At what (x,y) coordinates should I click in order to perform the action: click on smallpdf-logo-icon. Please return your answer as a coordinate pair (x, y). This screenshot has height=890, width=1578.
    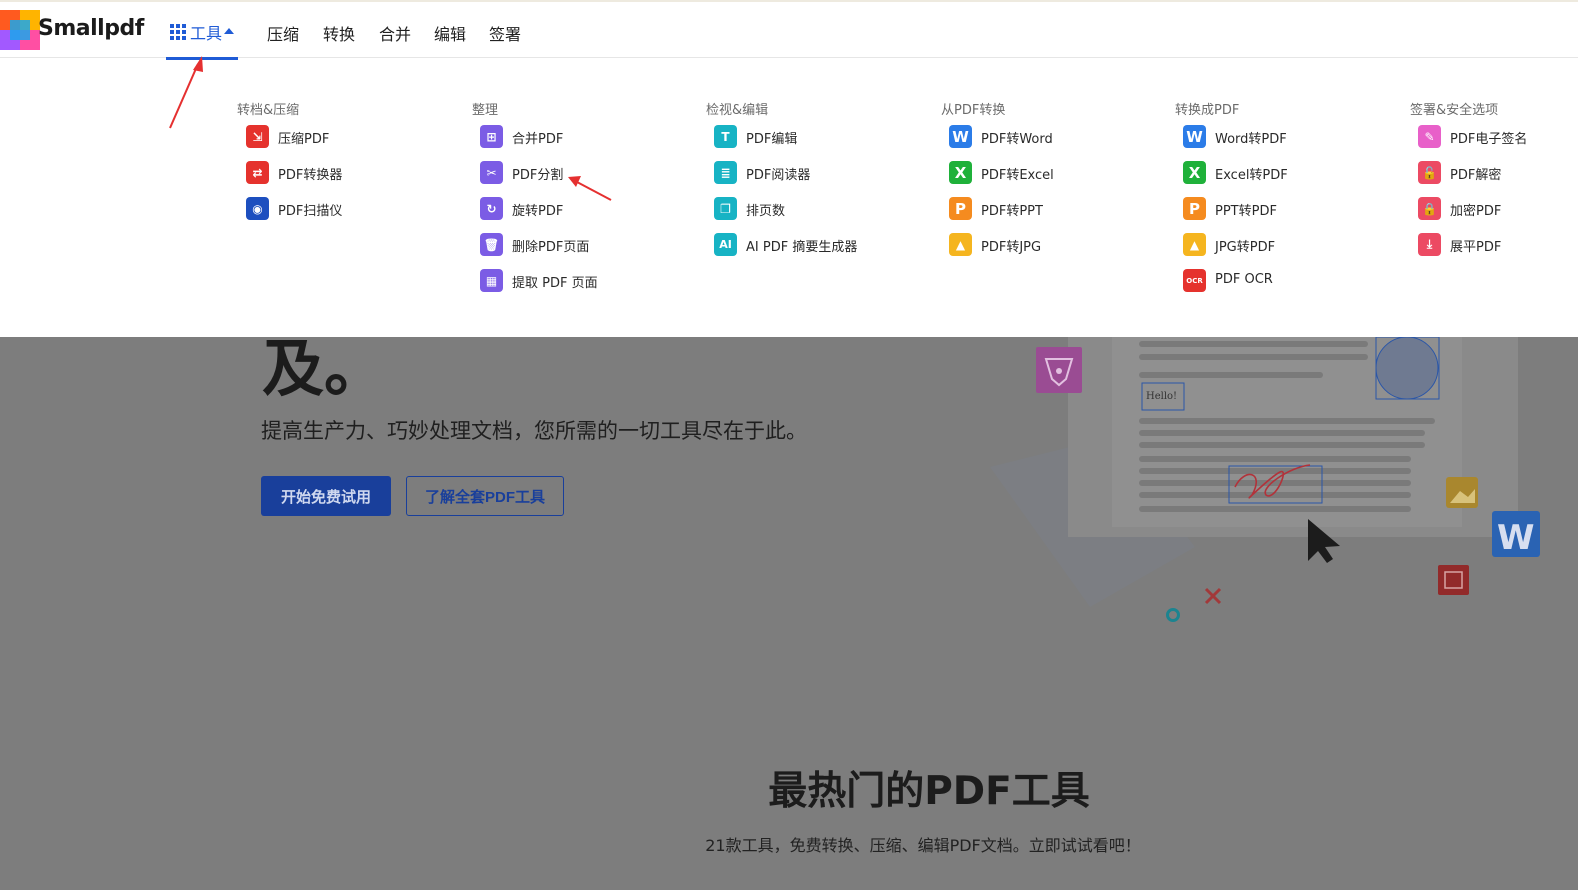
    Looking at the image, I should click on (20, 30).